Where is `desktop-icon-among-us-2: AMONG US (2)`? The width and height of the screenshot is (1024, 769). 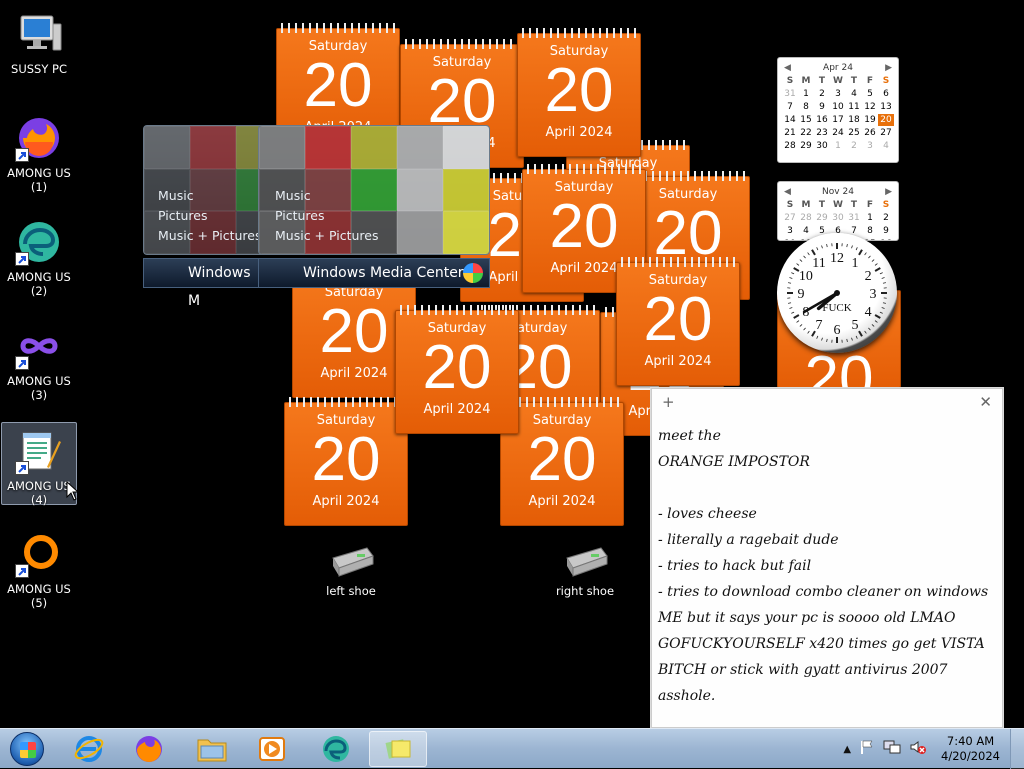
desktop-icon-among-us-2: AMONG US (2) is located at coordinates (39, 256).